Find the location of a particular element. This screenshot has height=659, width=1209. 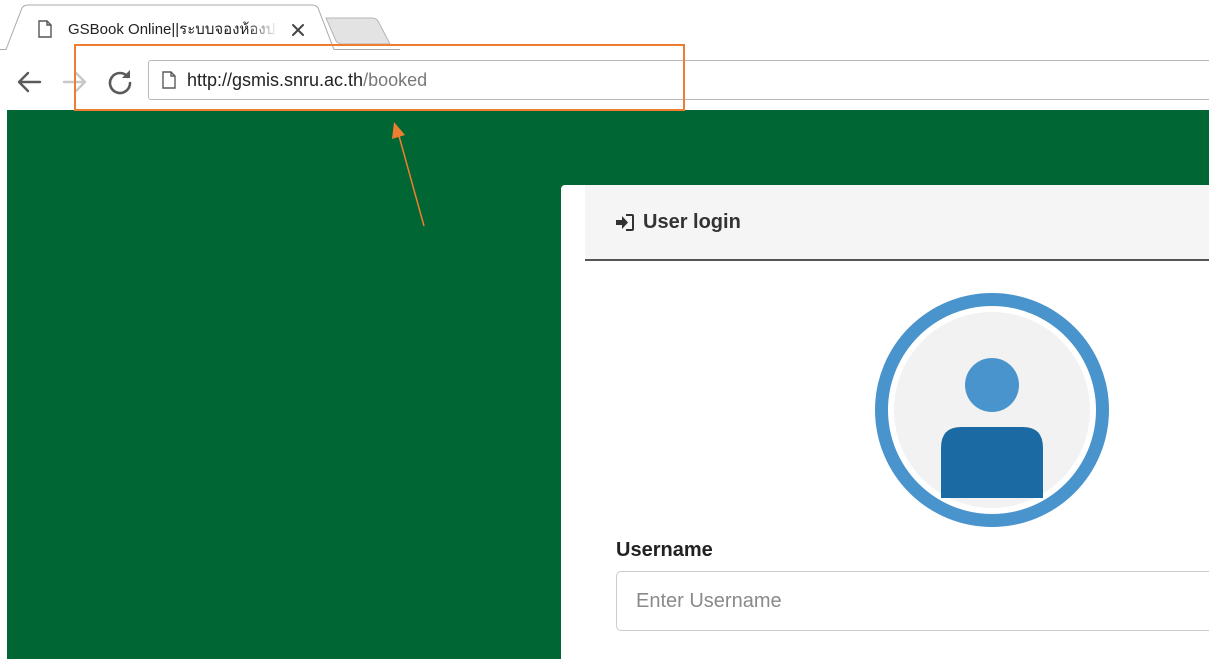

reload-icon is located at coordinates (120, 82).